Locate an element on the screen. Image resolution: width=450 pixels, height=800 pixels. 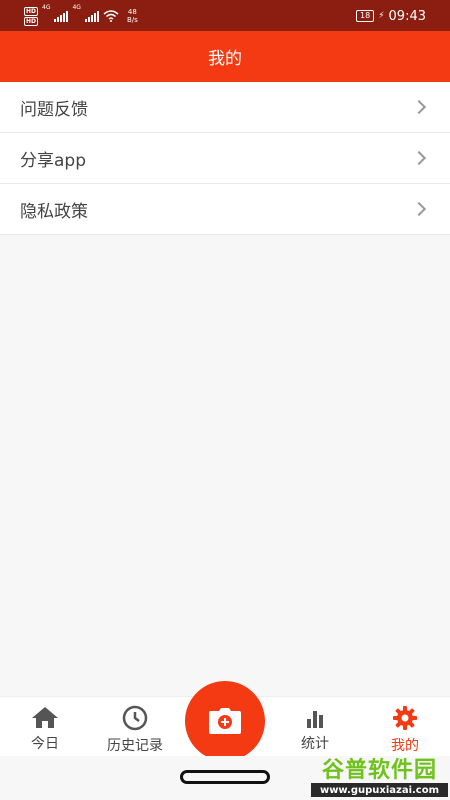
tab-label: 统计 is located at coordinates (315, 744).